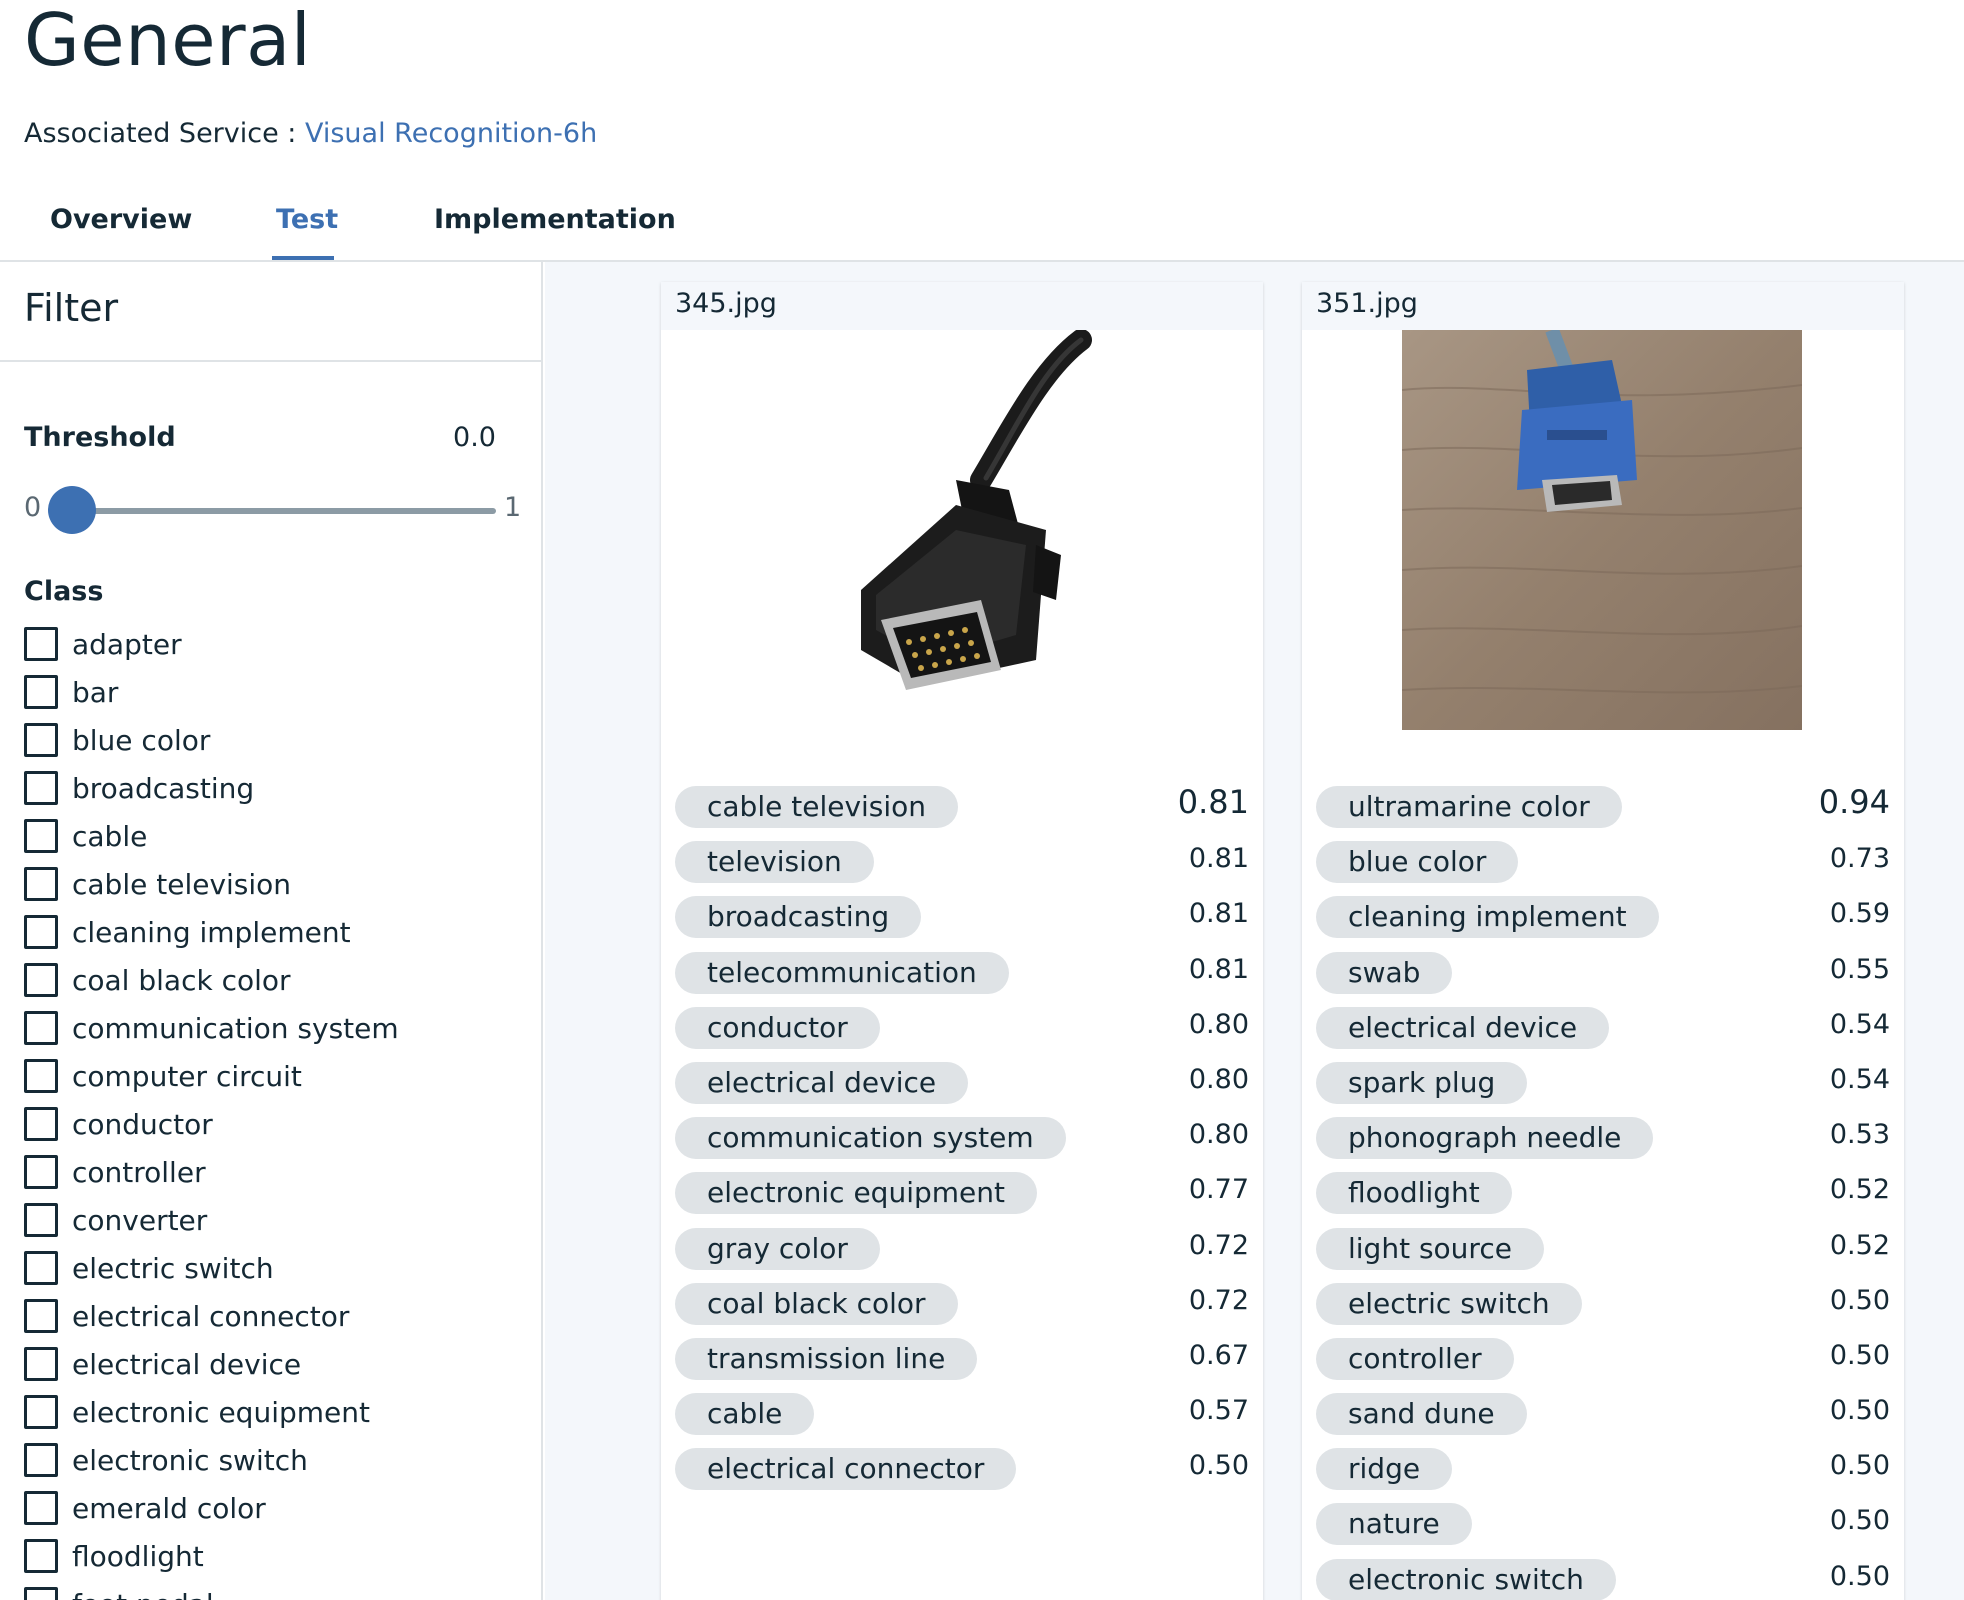 This screenshot has width=1964, height=1600. Describe the element at coordinates (1384, 1469) in the screenshot. I see `class-tag: ridge` at that location.